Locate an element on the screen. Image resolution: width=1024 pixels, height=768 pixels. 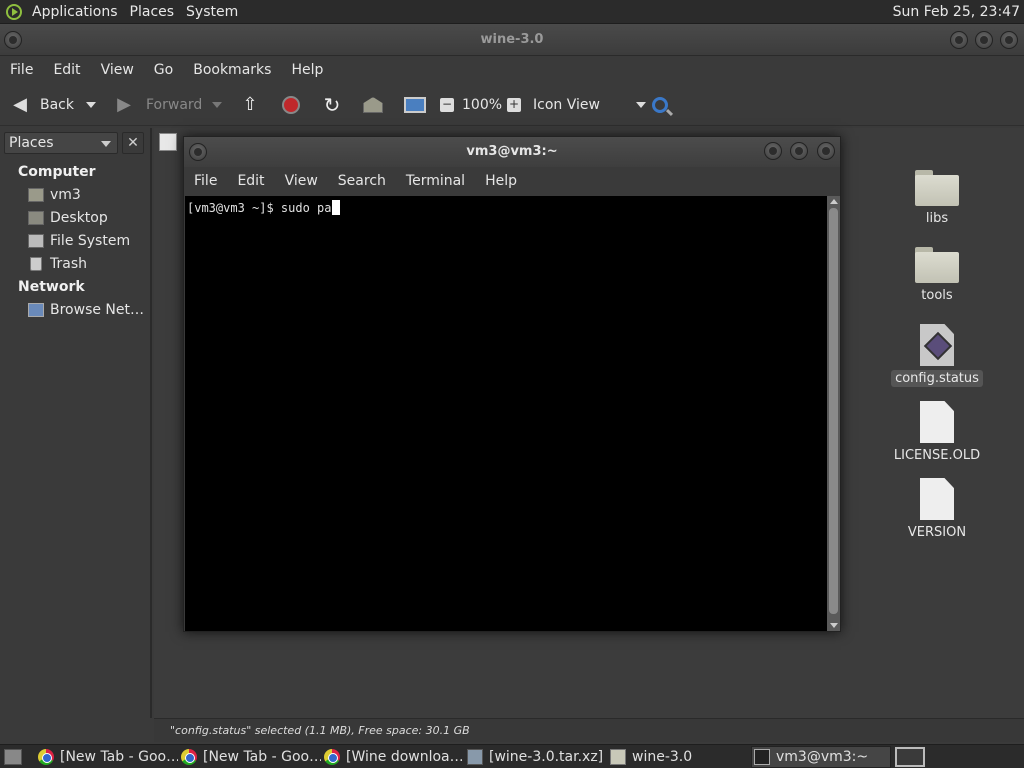
places-menu: Places is located at coordinates (154, 12).